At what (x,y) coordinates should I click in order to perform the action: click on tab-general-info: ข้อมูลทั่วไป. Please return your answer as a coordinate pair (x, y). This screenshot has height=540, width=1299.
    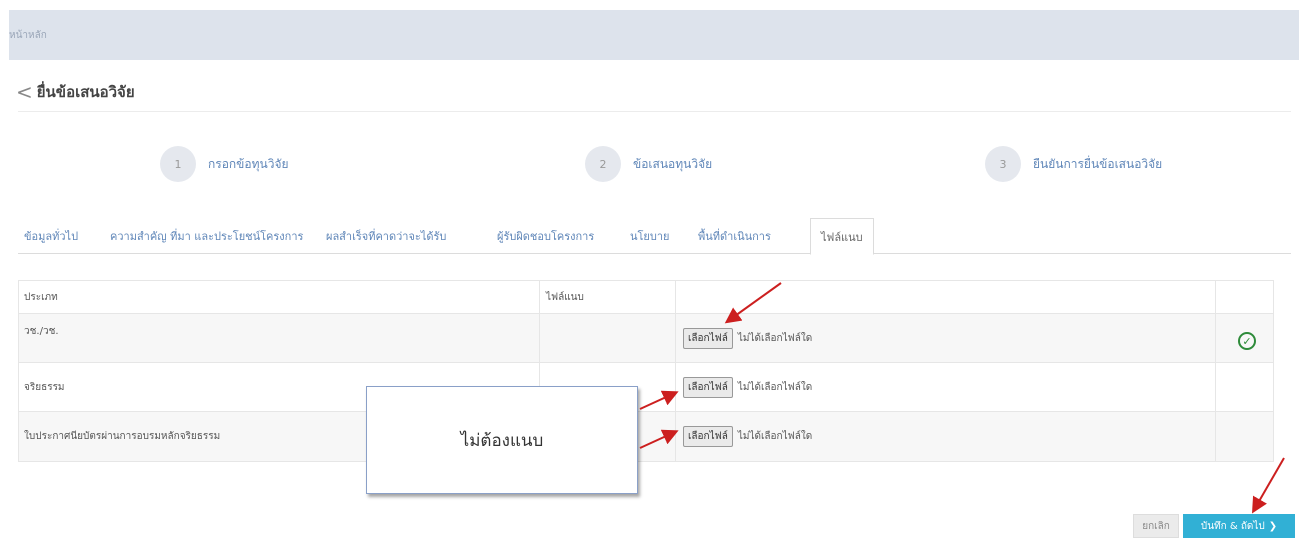
    Looking at the image, I should click on (51, 236).